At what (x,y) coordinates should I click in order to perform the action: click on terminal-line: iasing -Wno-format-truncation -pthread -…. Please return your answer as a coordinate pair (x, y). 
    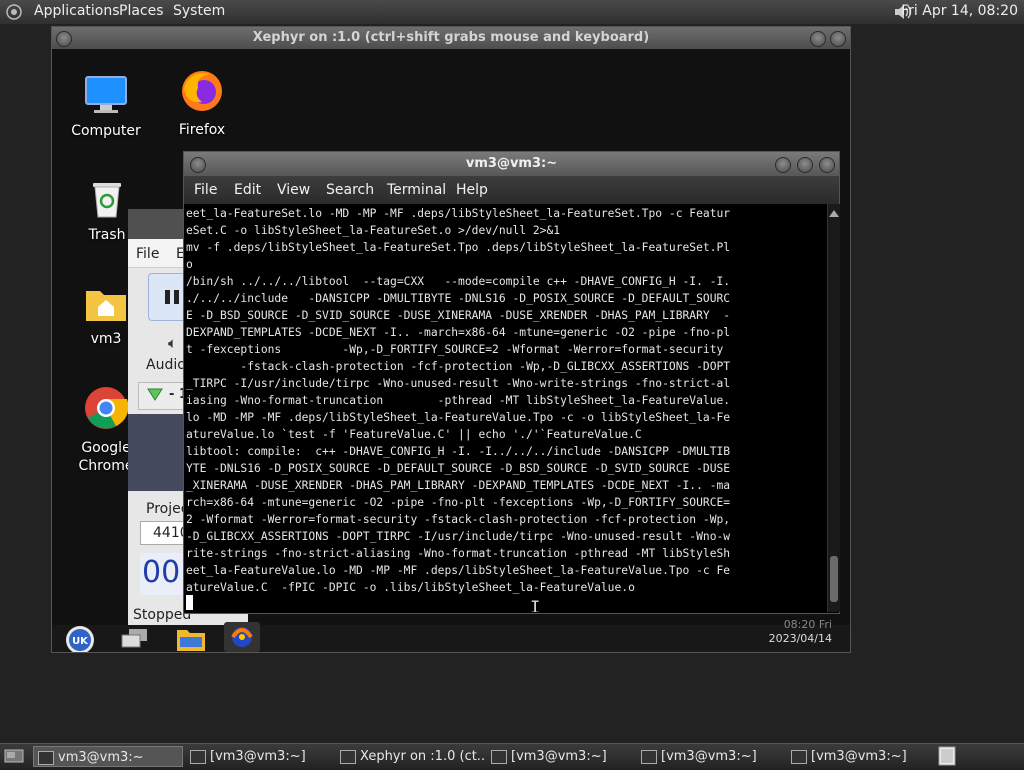
    Looking at the image, I should click on (458, 400).